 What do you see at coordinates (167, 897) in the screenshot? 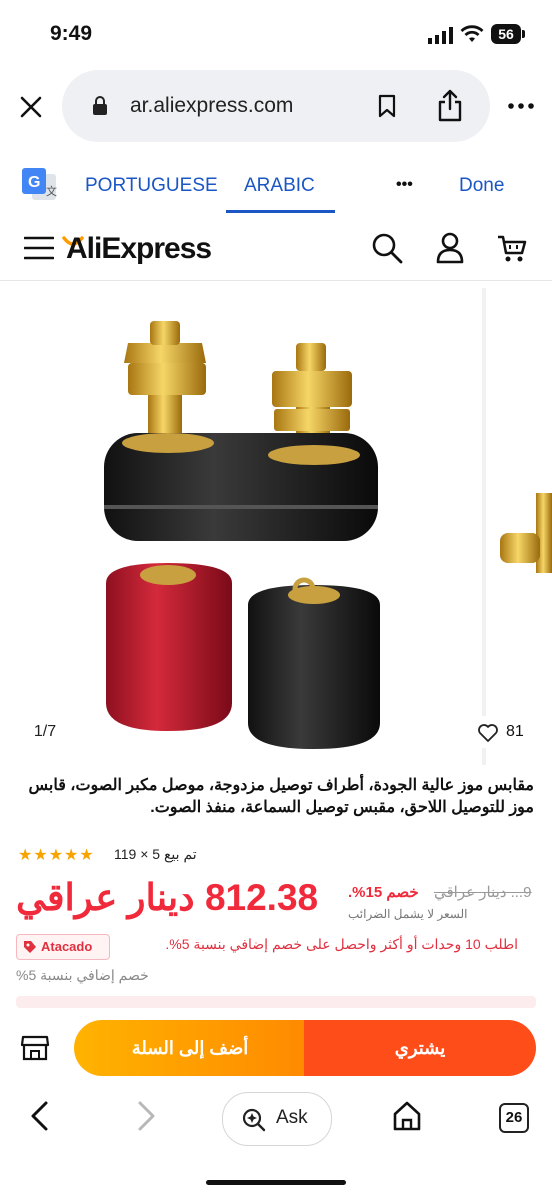
I see `price: 812.38 دينار عراقي` at bounding box center [167, 897].